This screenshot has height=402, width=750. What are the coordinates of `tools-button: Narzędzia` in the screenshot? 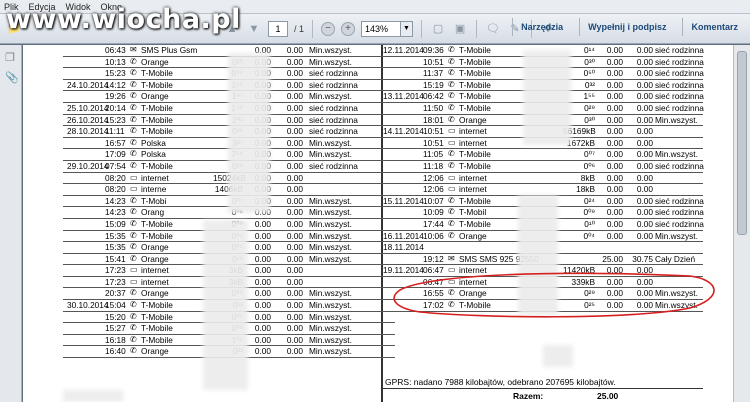 It's located at (541, 27).